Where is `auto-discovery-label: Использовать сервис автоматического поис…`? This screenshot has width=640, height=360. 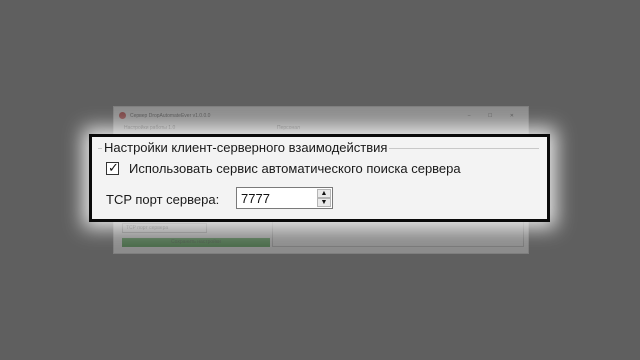
auto-discovery-label: Использовать сервис автоматического поис… is located at coordinates (295, 168).